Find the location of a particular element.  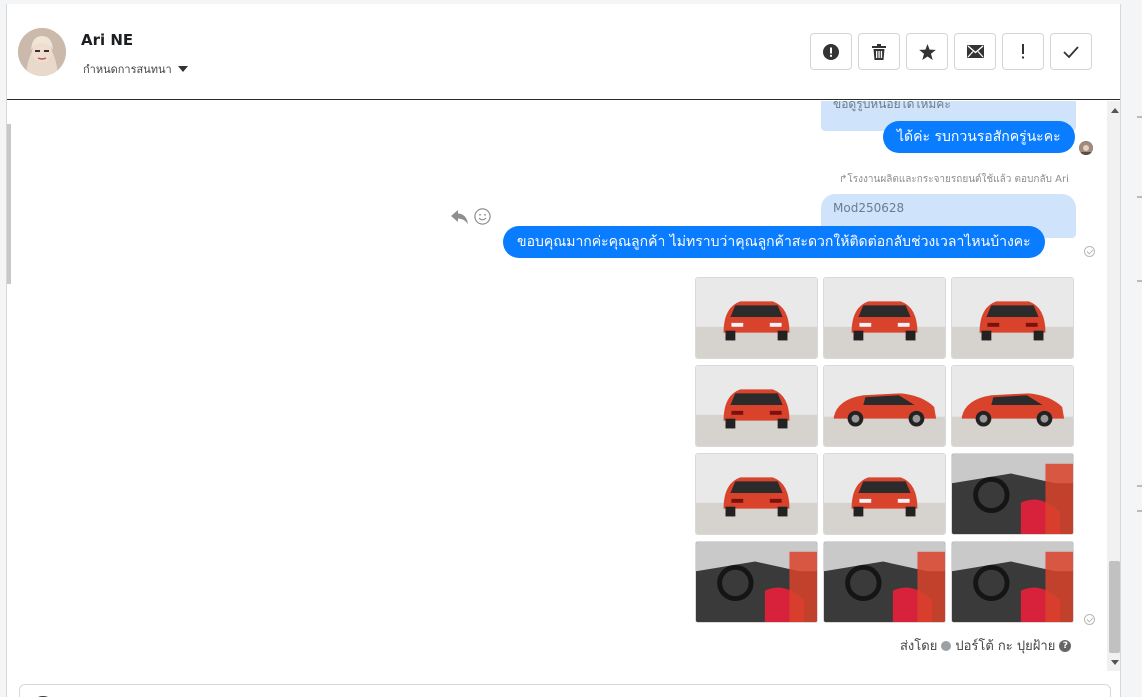

conversation-setting-dropdown: กำหนดการสนทนา is located at coordinates (135, 69).